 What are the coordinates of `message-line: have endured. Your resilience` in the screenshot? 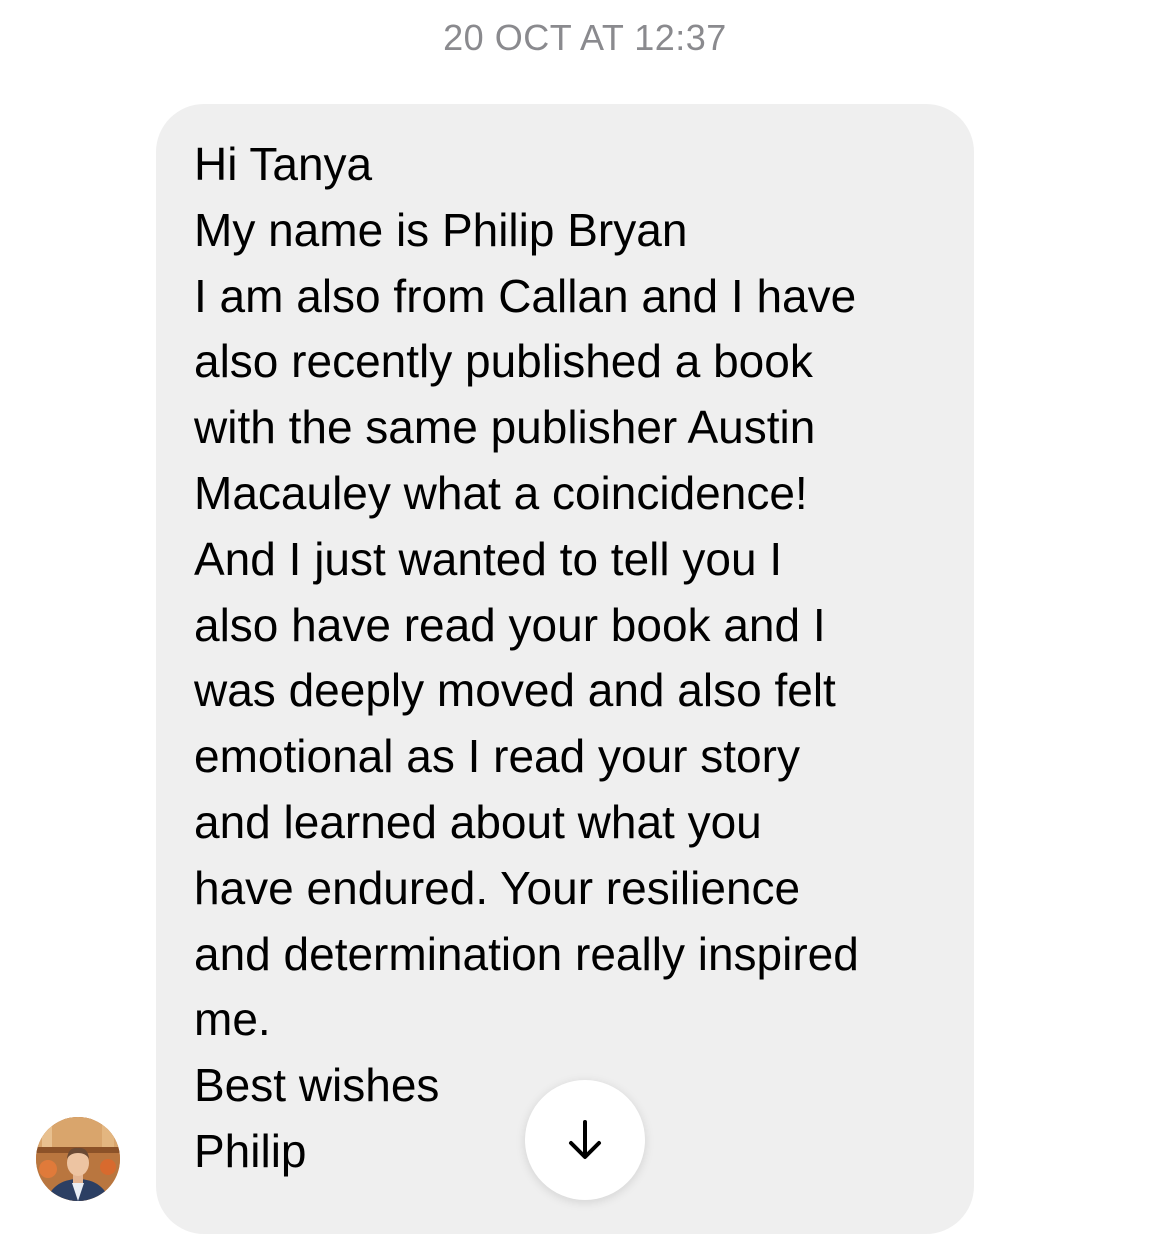 It's located at (497, 887).